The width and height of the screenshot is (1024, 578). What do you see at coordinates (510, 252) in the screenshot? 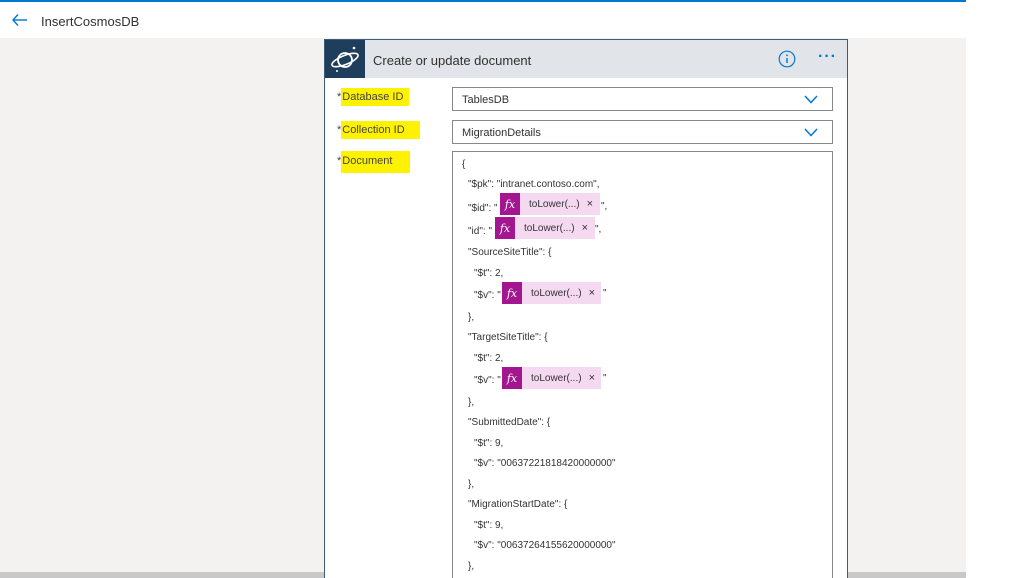
I see `doc-line: "SourceSiteTitle": {` at bounding box center [510, 252].